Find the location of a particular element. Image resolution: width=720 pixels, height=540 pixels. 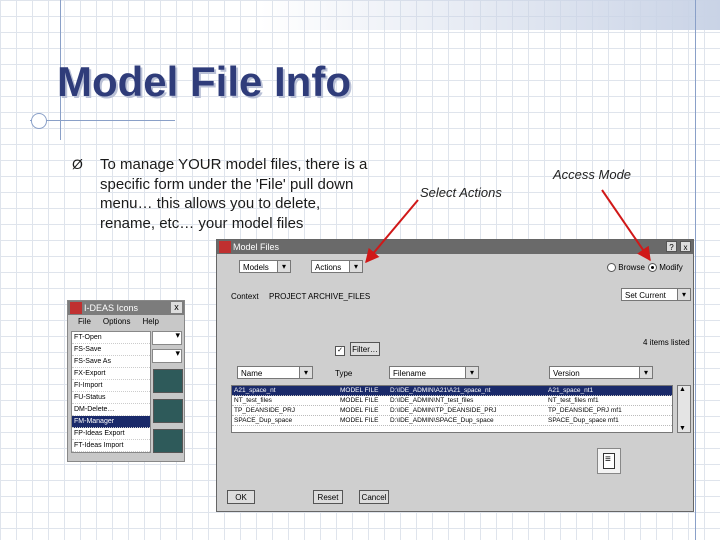

callout-arrows is located at coordinates (508, 226).